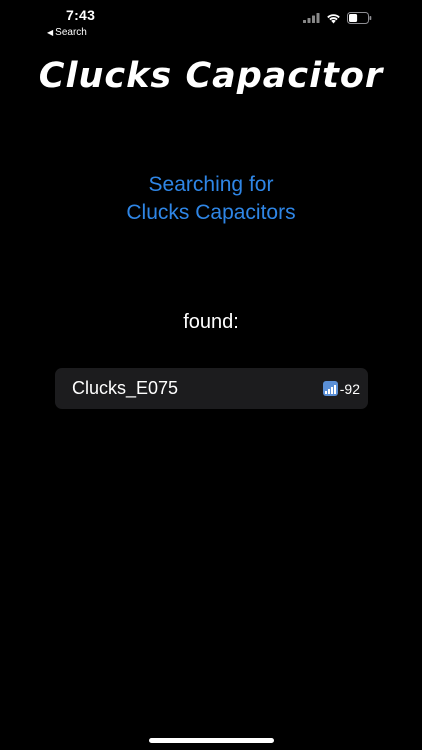 This screenshot has width=422, height=750. I want to click on cellular-signal-icon, so click(311, 18).